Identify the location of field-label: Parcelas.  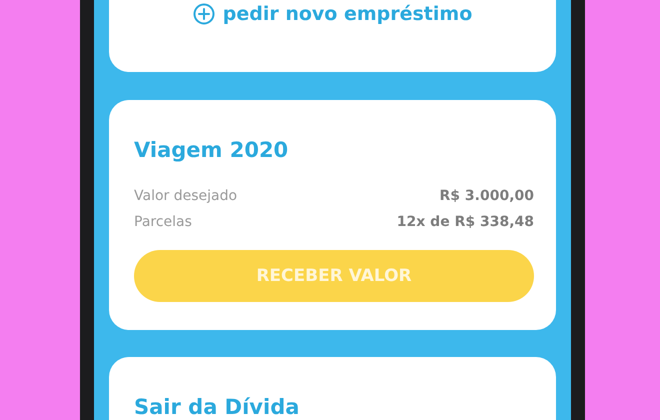
(163, 222).